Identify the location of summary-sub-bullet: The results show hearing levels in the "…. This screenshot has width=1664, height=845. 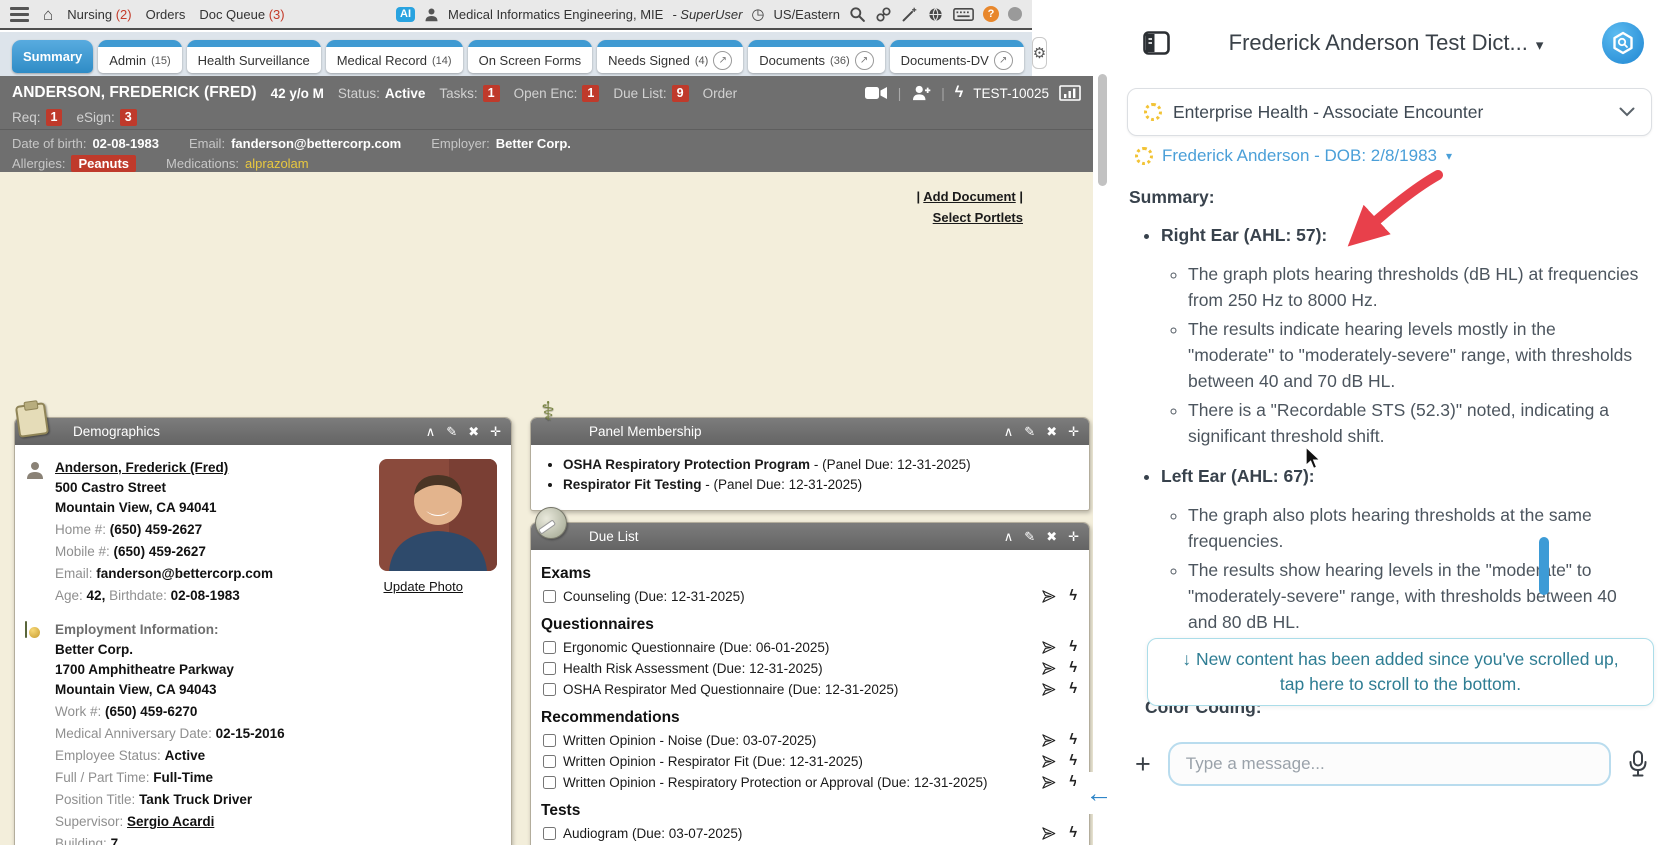
(1415, 596).